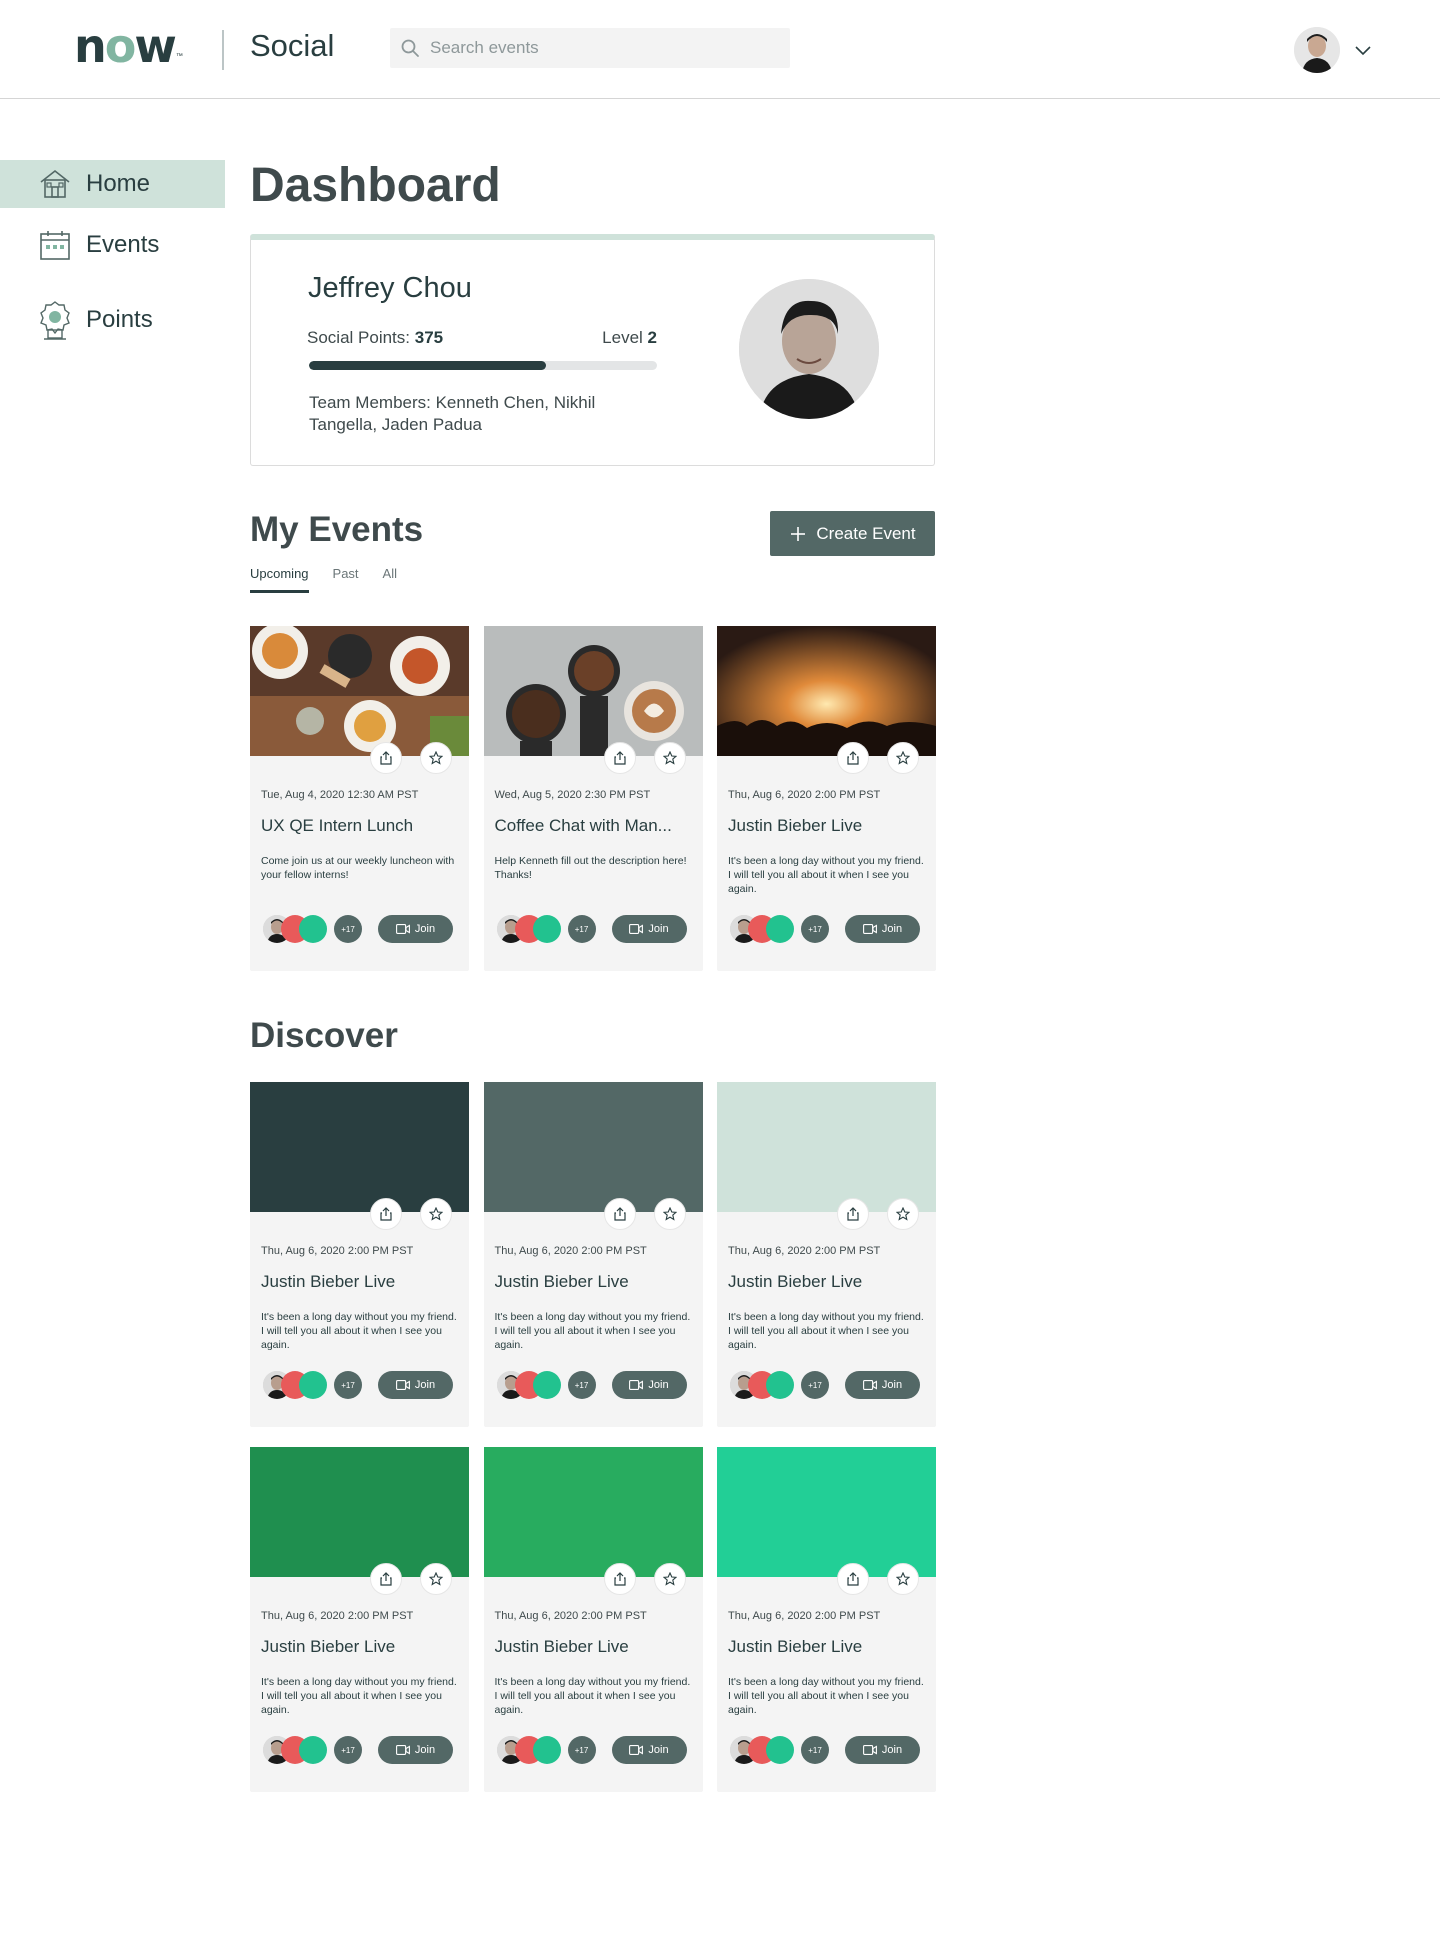 This screenshot has height=1958, width=1440. I want to click on points-row: Social Points: 375 Level 2, so click(482, 338).